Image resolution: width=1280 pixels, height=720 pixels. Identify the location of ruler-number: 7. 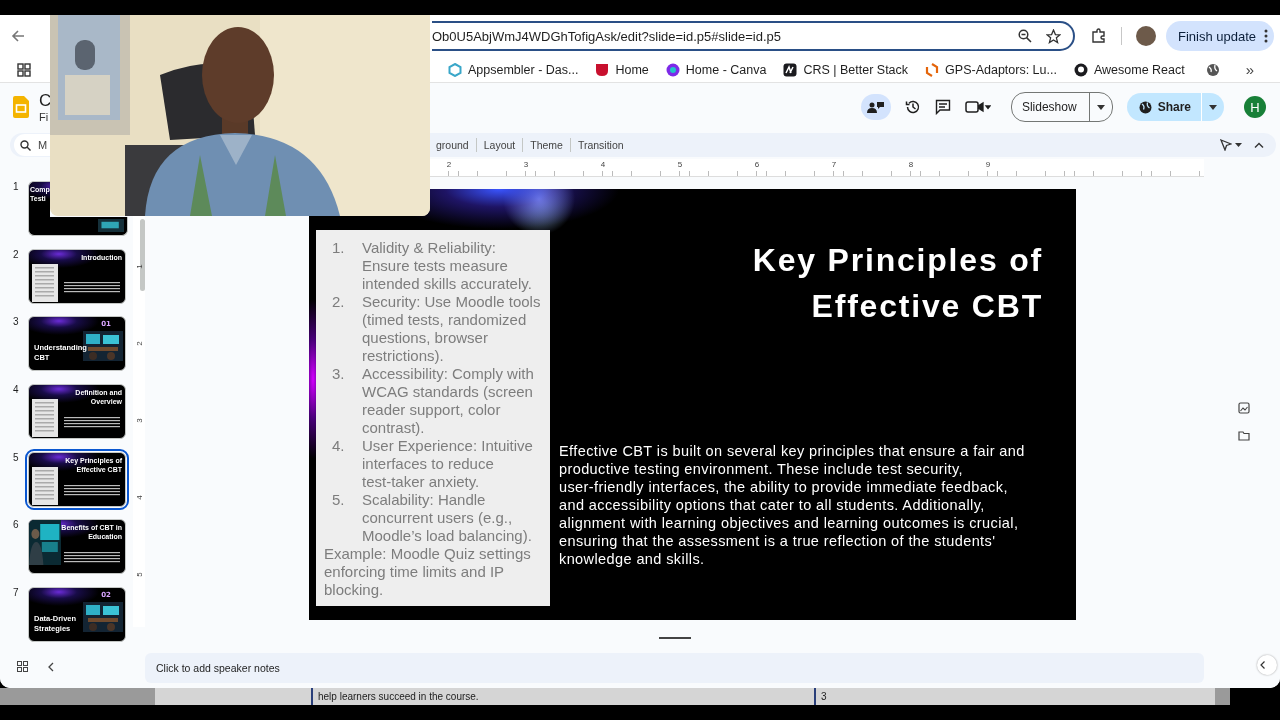
(834, 165).